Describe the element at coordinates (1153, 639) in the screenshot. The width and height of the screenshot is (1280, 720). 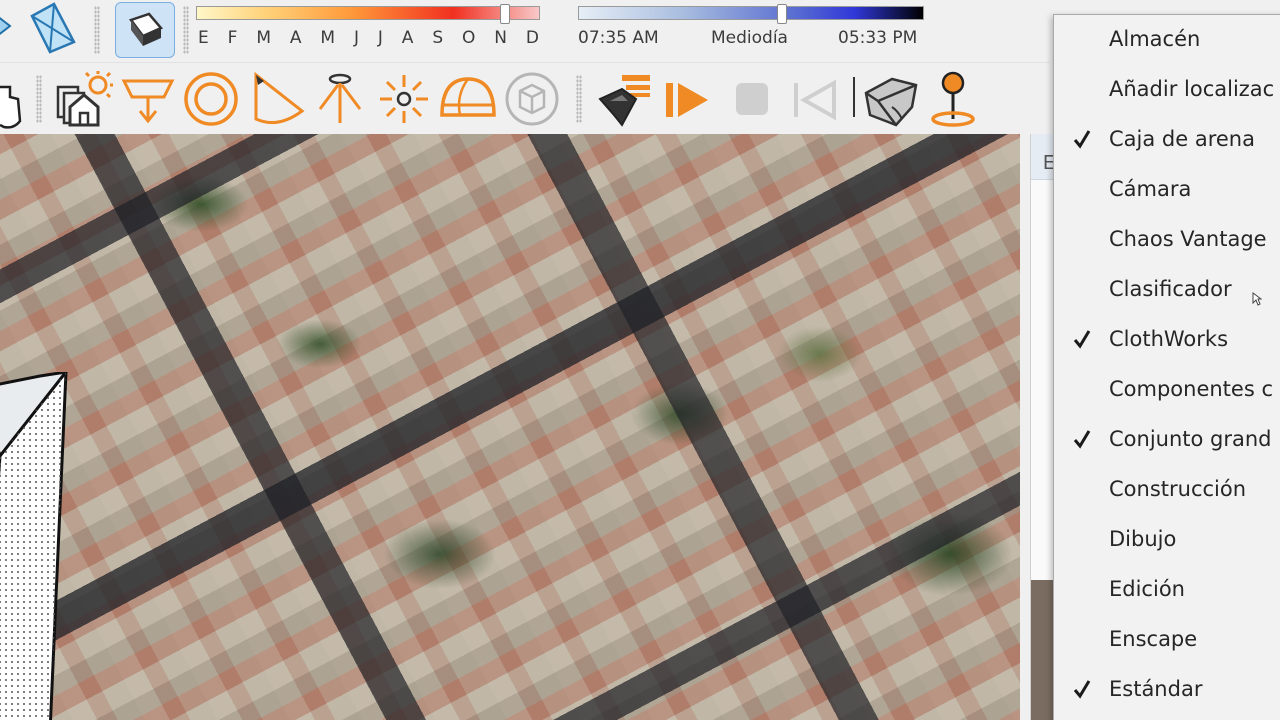
I see `menu-item-label: Enscape` at that location.